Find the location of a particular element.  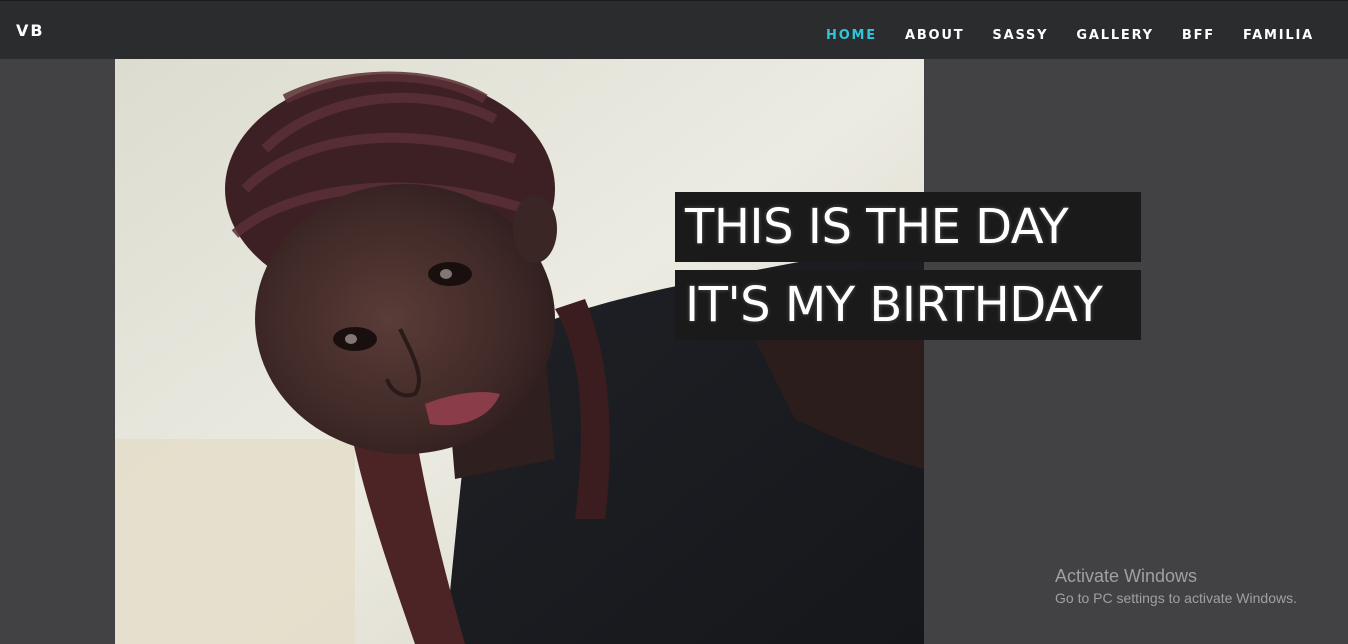

nav-menu: HOME ABOUT SASSY GALLERY BFF FAMILIA is located at coordinates (1070, 33).